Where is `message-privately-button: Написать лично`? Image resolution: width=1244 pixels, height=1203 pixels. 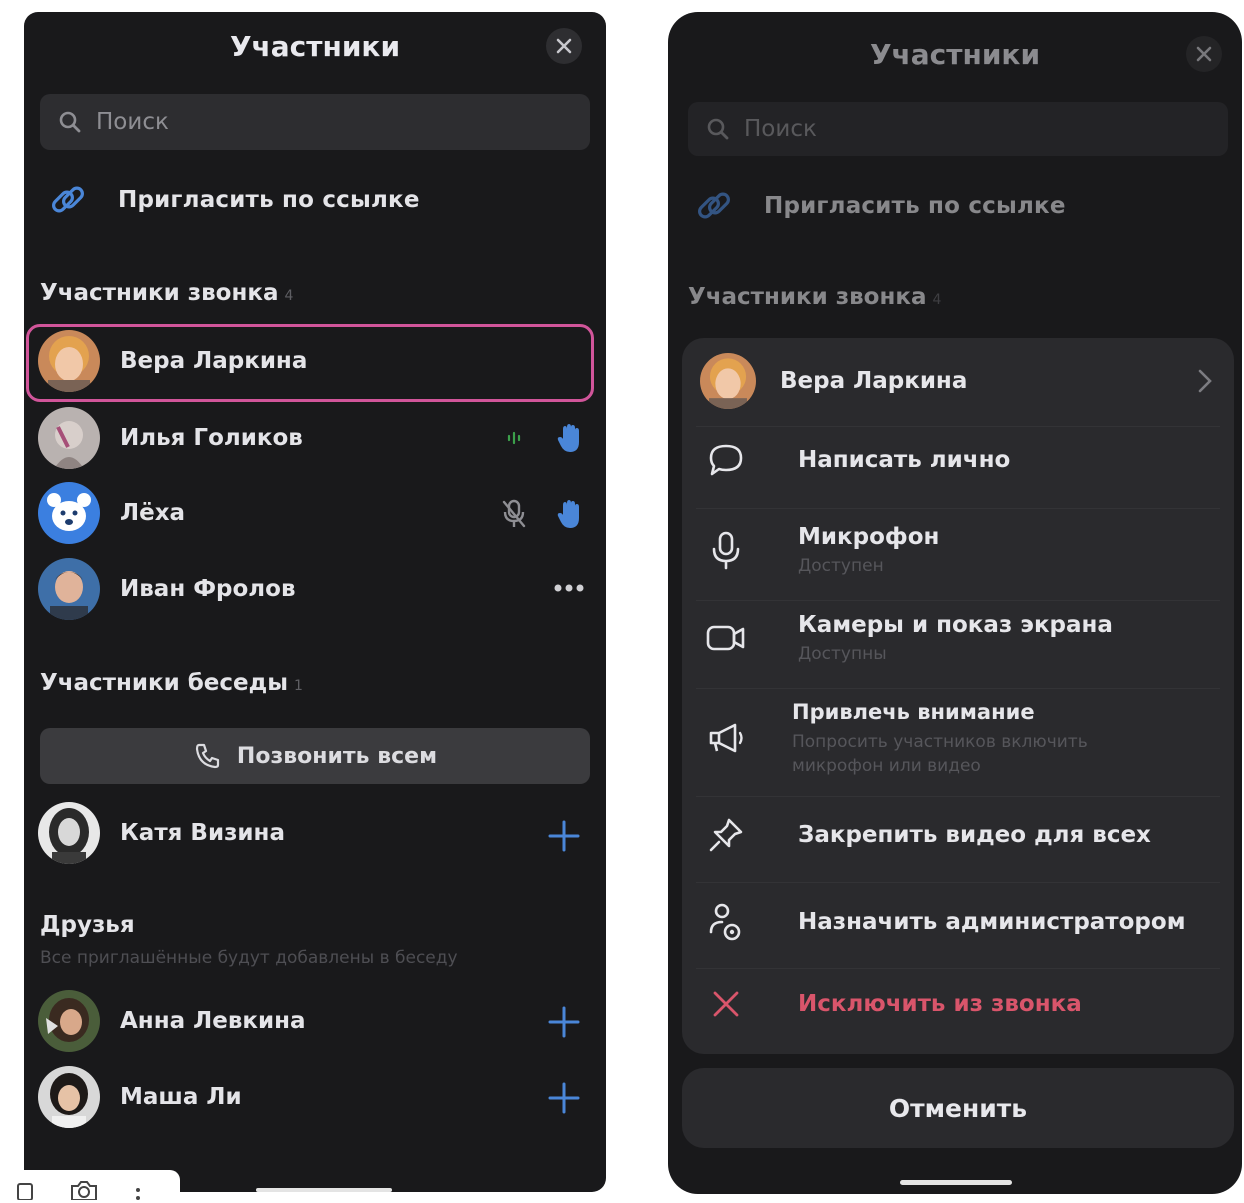
message-privately-button: Написать лично is located at coordinates (858, 460).